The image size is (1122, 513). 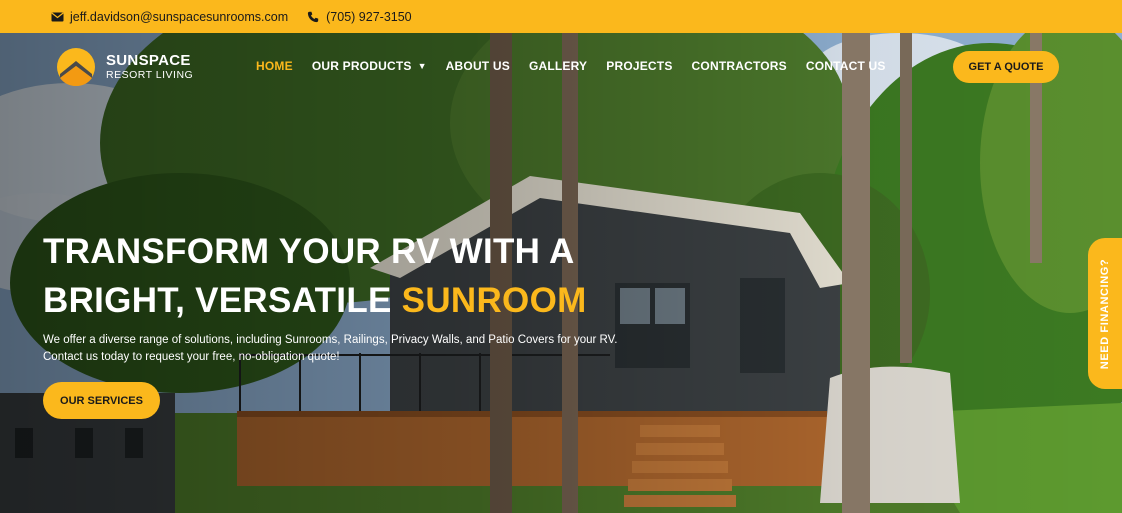 I want to click on headline-line-2: BRIGHT, VERSATILE, so click(x=222, y=300).